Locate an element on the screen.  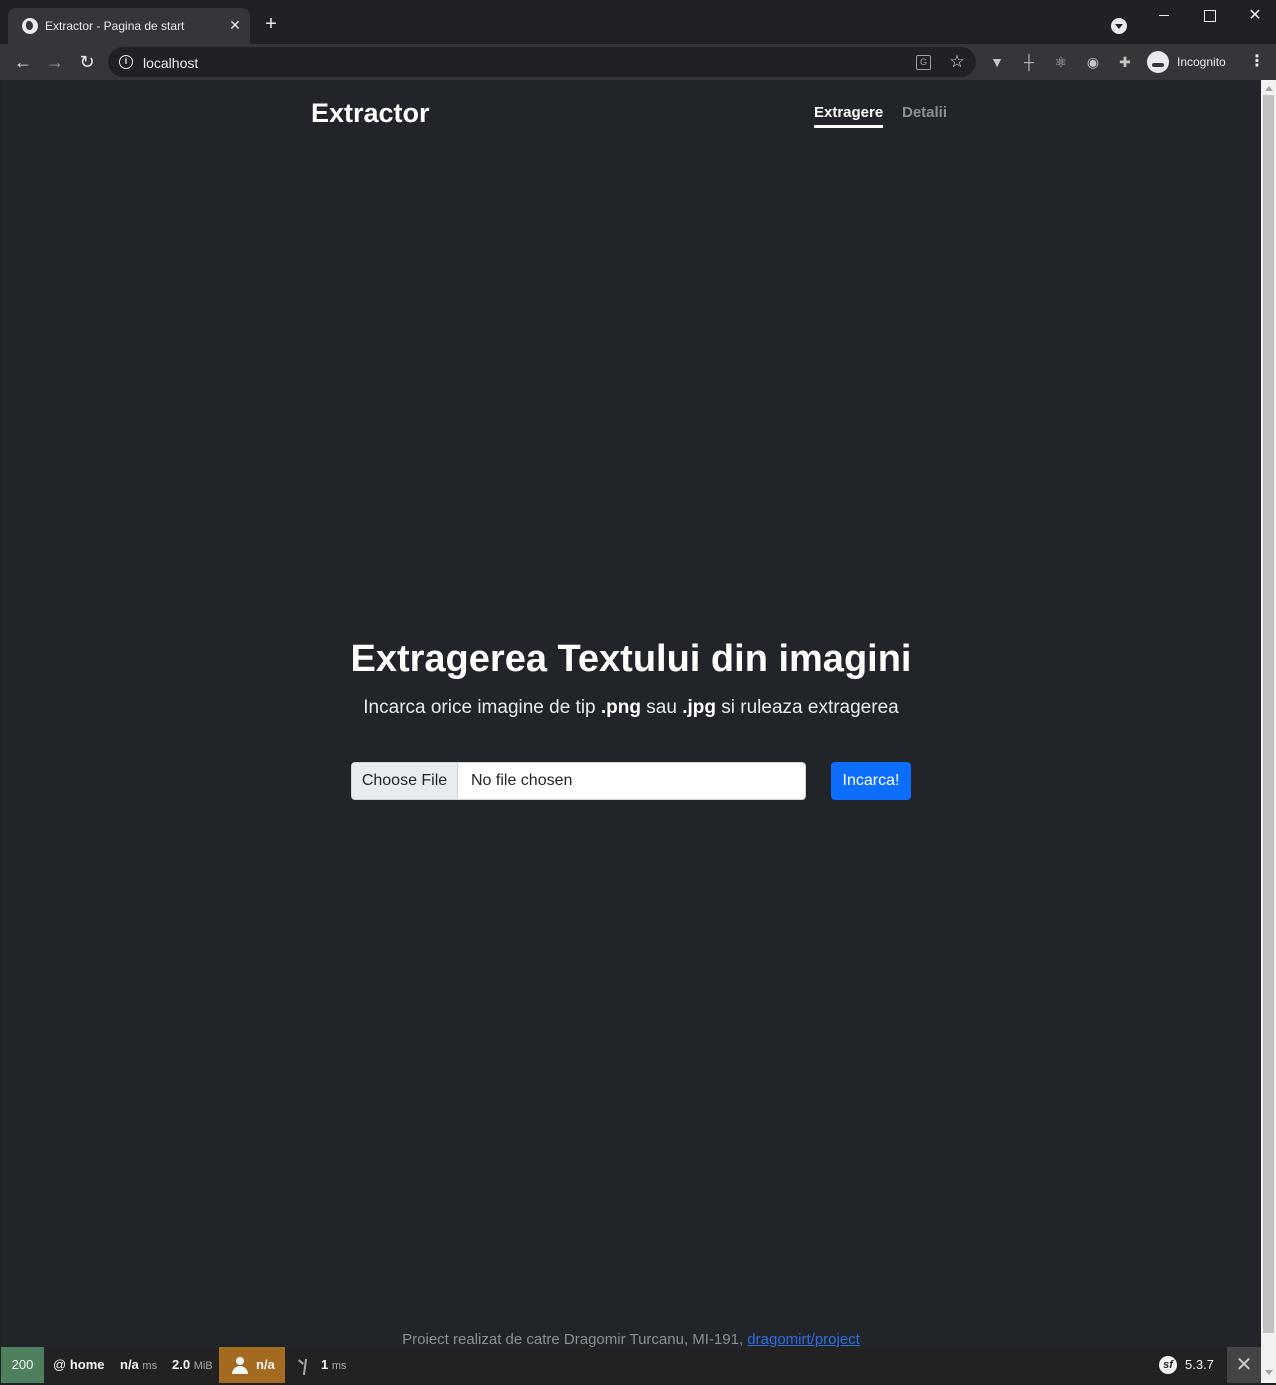
subtitle-text: si ruleaza extragerea is located at coordinates (807, 707).